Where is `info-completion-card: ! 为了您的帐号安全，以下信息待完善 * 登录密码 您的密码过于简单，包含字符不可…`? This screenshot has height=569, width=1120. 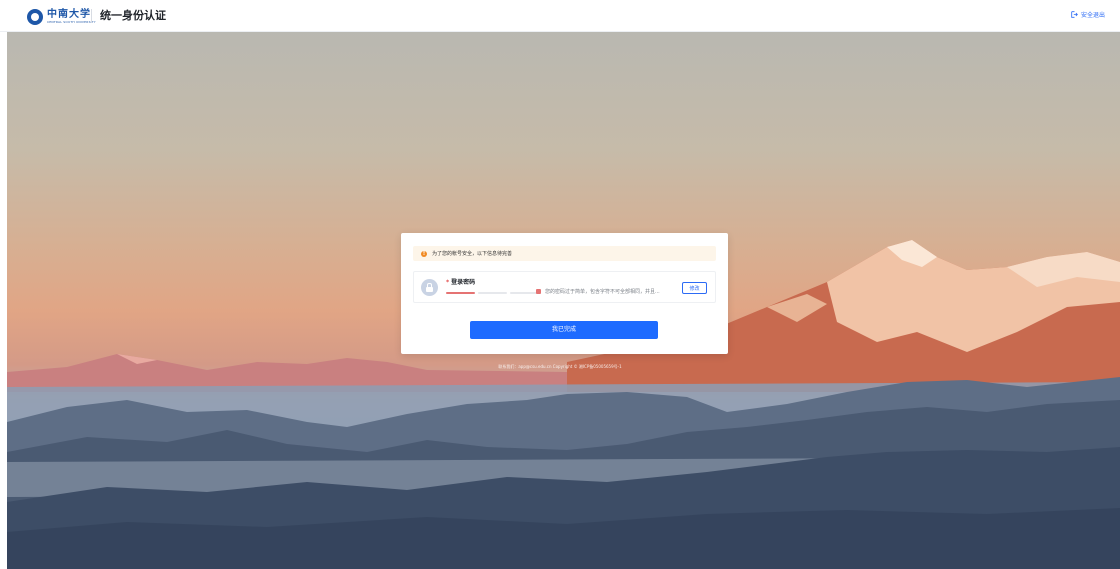
info-completion-card: ! 为了您的帐号安全，以下信息待完善 * 登录密码 您的密码过于简单，包含字符不可… is located at coordinates (564, 293).